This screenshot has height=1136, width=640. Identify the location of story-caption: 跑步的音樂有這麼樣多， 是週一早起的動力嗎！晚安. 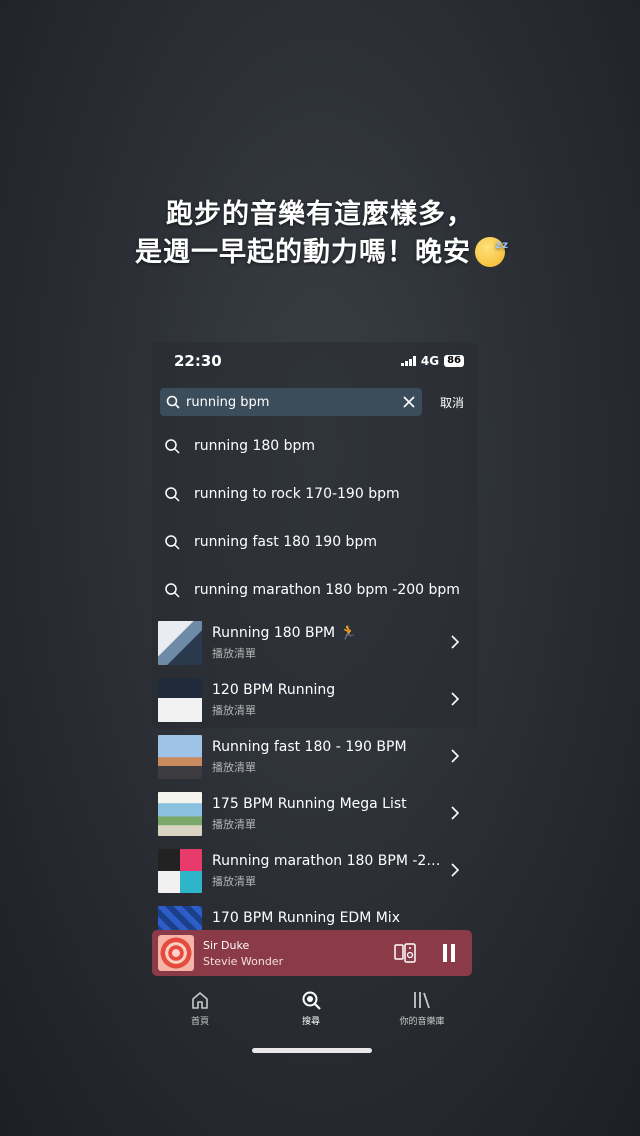
(320, 234).